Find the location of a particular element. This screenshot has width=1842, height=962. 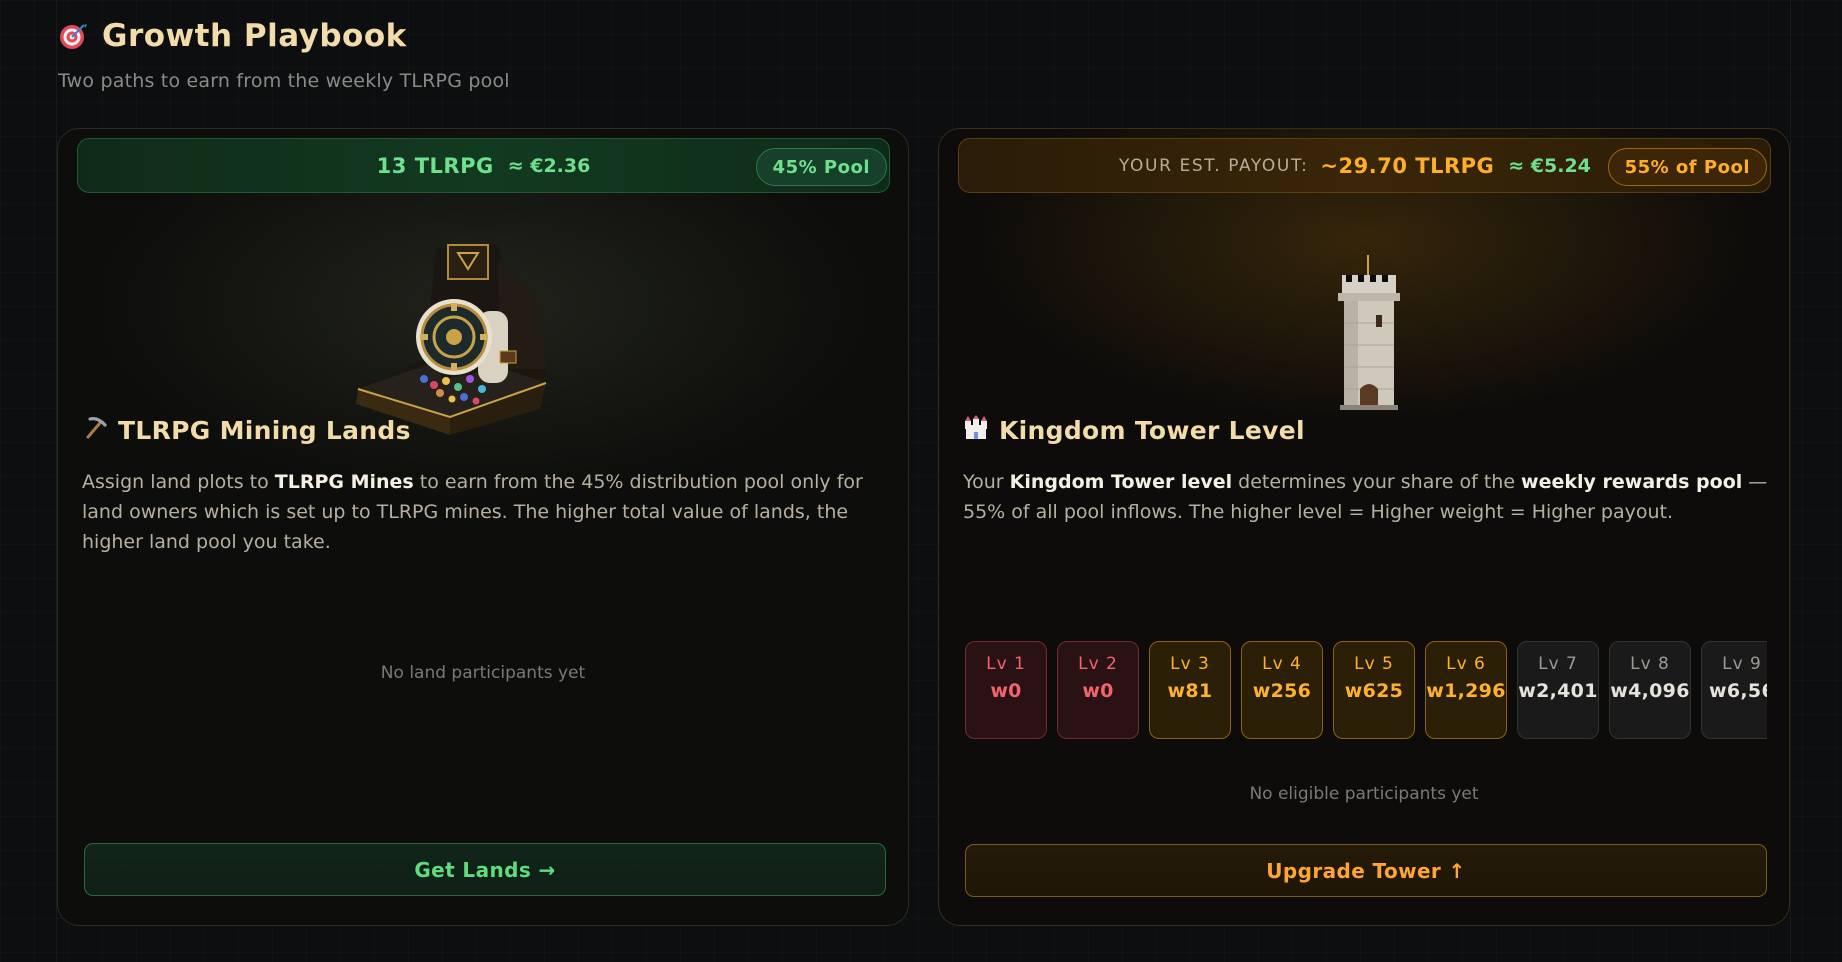

land-pool-fiat: ≈ €2.36 is located at coordinates (549, 165).